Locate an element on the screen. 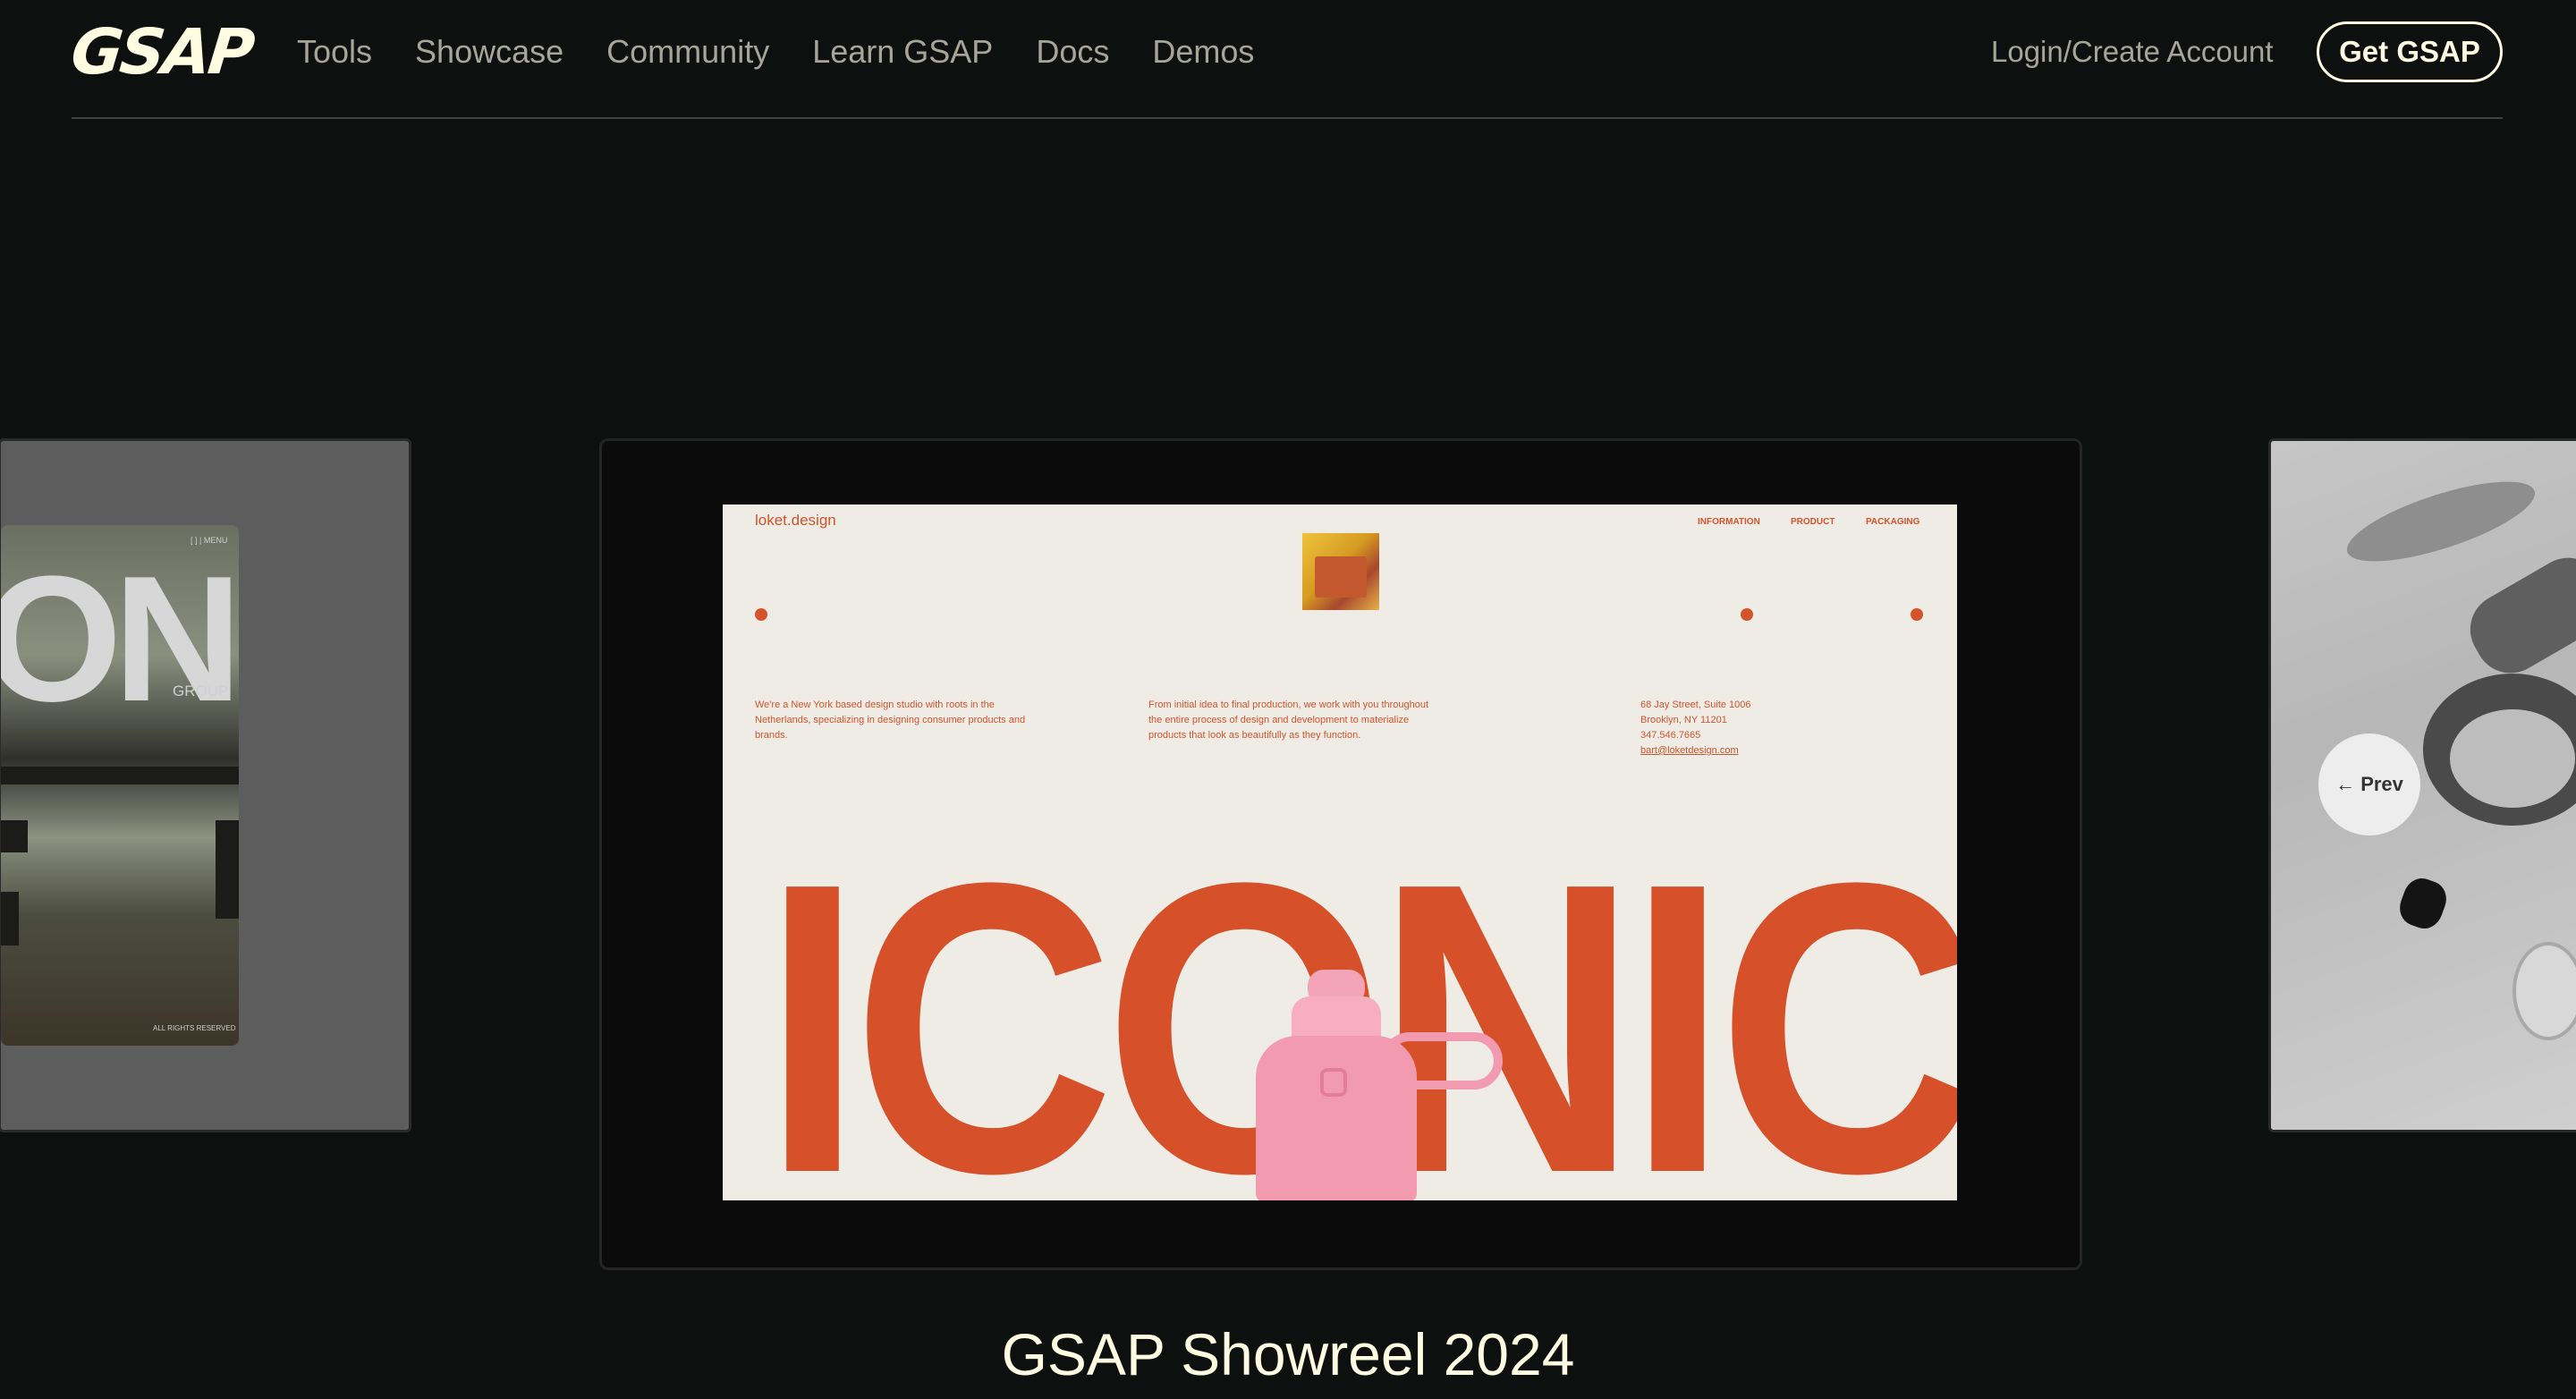  login-link: Login/Create Account is located at coordinates (2132, 51).